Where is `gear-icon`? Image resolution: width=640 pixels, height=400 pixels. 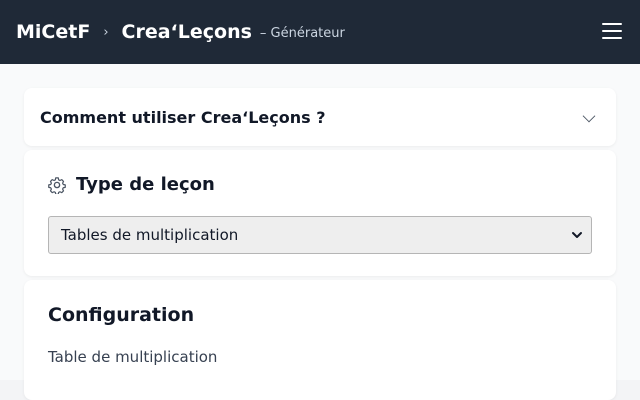 gear-icon is located at coordinates (57, 185).